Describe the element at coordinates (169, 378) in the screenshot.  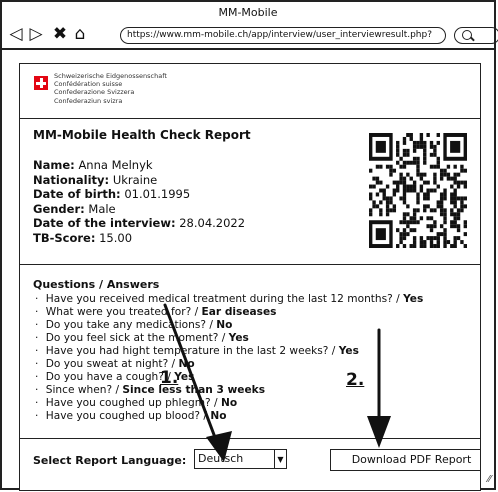
I see `step-1-label: 1.` at that location.